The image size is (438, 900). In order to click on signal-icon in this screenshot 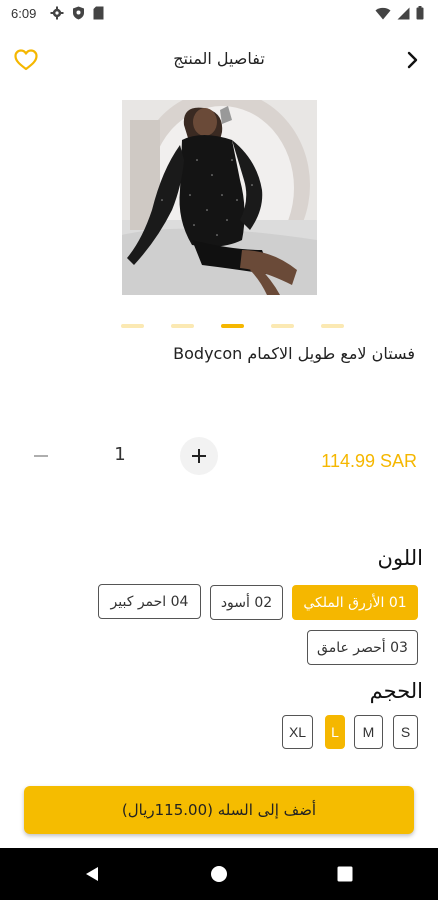, I will do `click(403, 14)`.